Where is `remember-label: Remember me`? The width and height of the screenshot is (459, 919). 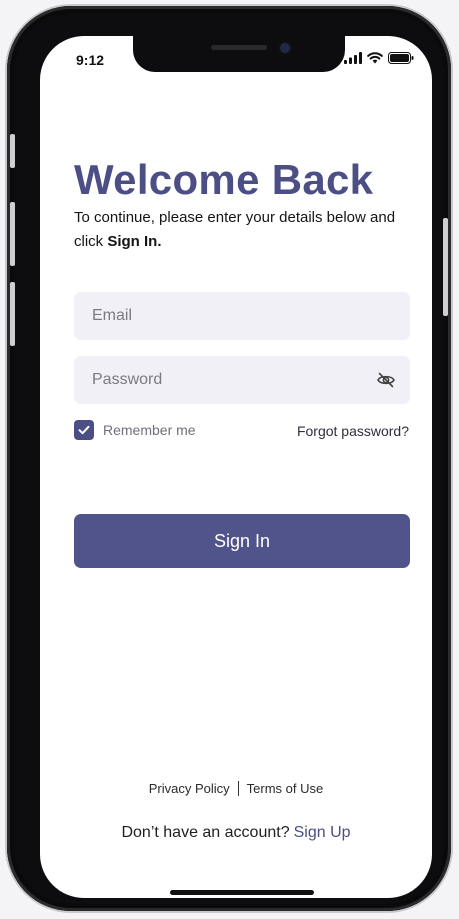
remember-label: Remember me is located at coordinates (149, 430).